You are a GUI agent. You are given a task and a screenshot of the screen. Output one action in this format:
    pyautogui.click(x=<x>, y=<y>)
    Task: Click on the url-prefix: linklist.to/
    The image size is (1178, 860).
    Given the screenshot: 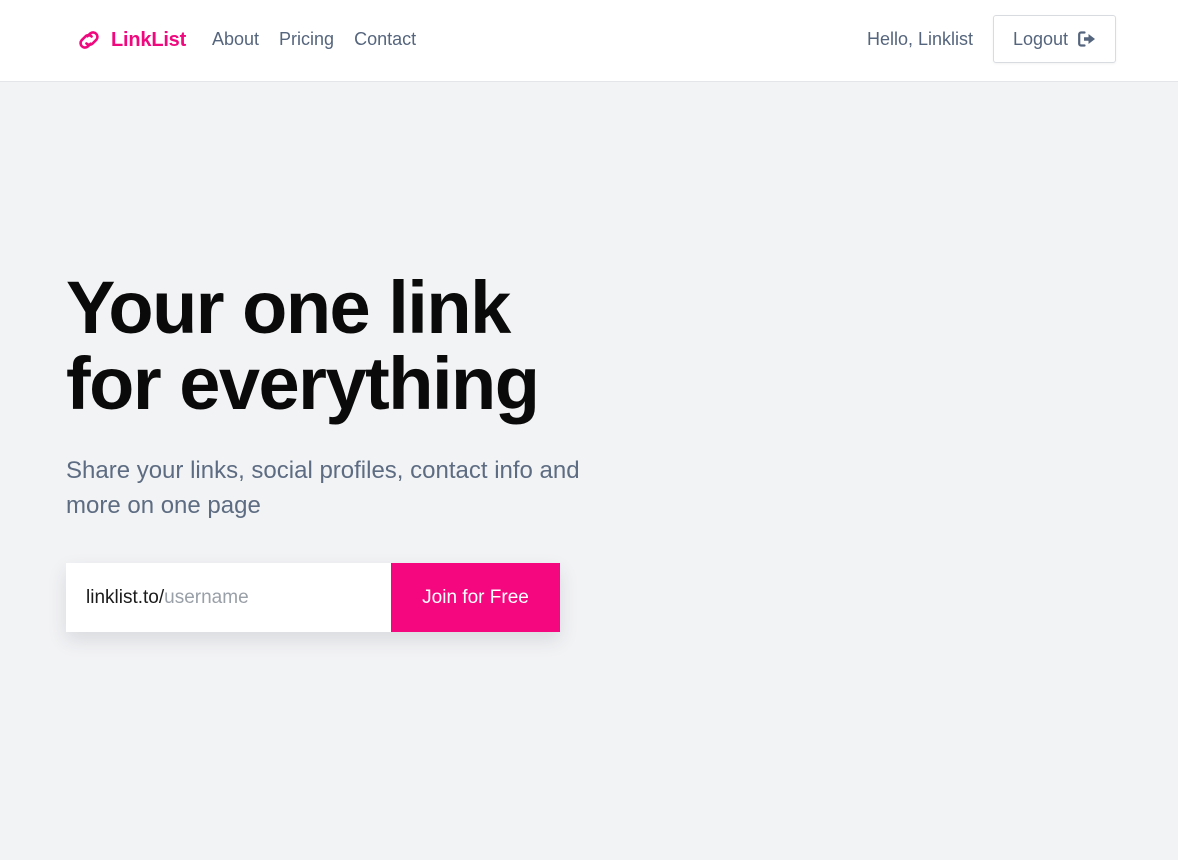 What is the action you would take?
    pyautogui.click(x=125, y=597)
    